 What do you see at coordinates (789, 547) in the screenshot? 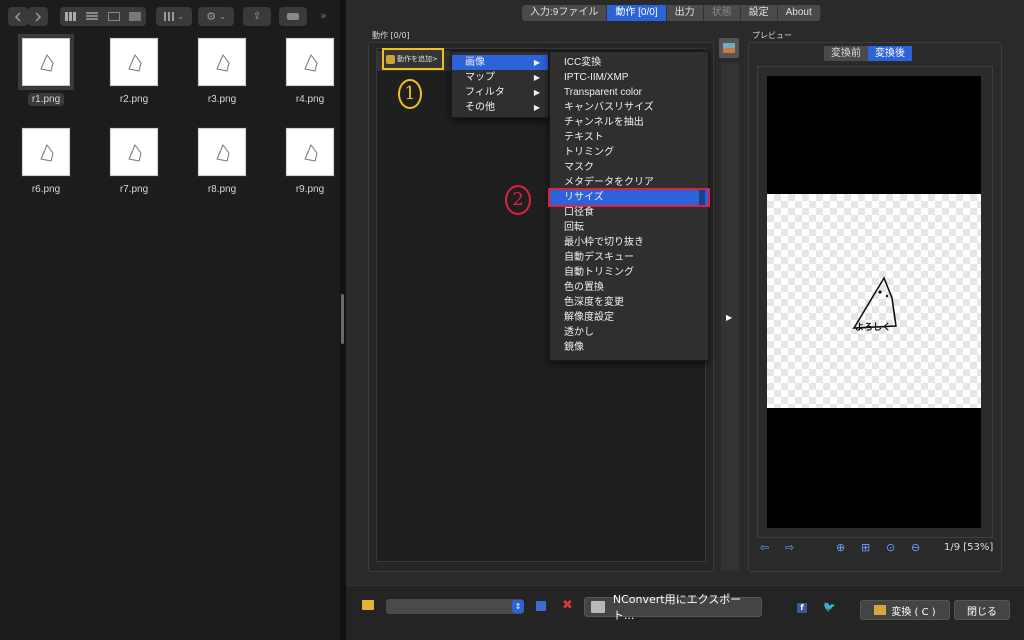
I see `next-icon: ⇨` at bounding box center [789, 547].